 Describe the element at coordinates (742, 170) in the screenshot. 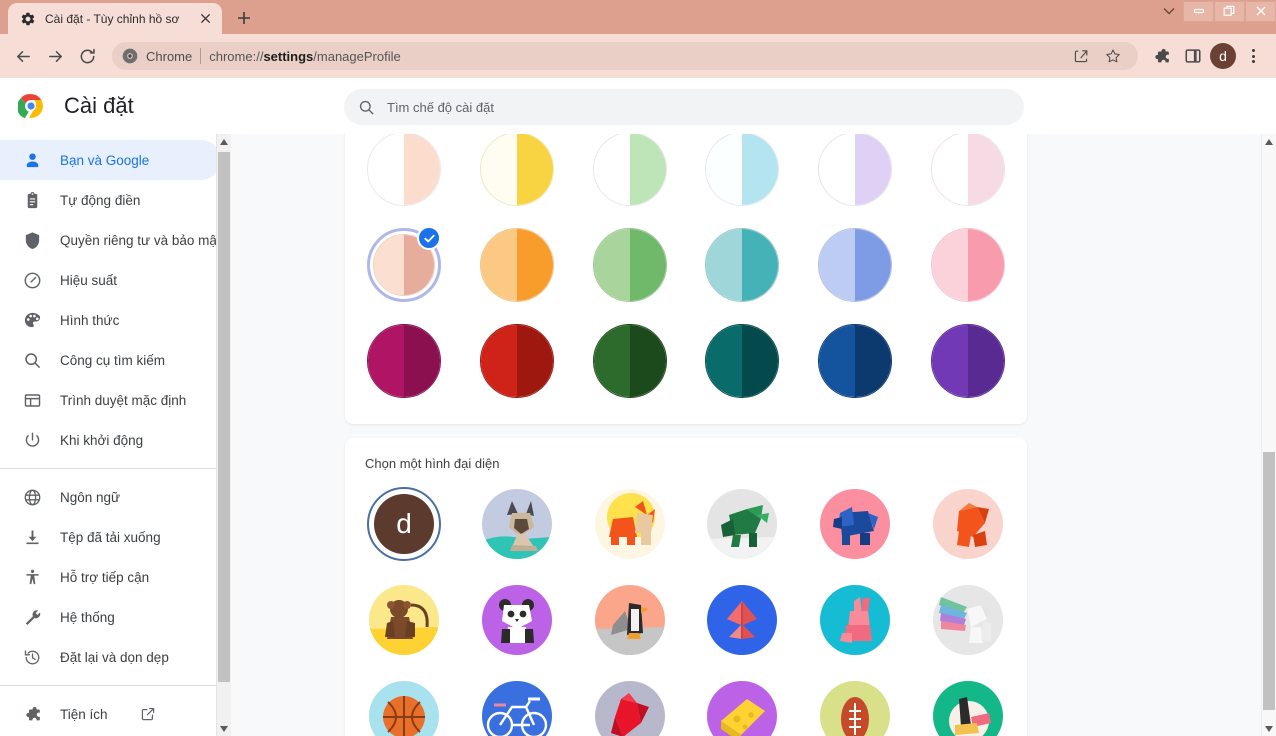

I see `color-swatch-theme-white-cyan` at that location.